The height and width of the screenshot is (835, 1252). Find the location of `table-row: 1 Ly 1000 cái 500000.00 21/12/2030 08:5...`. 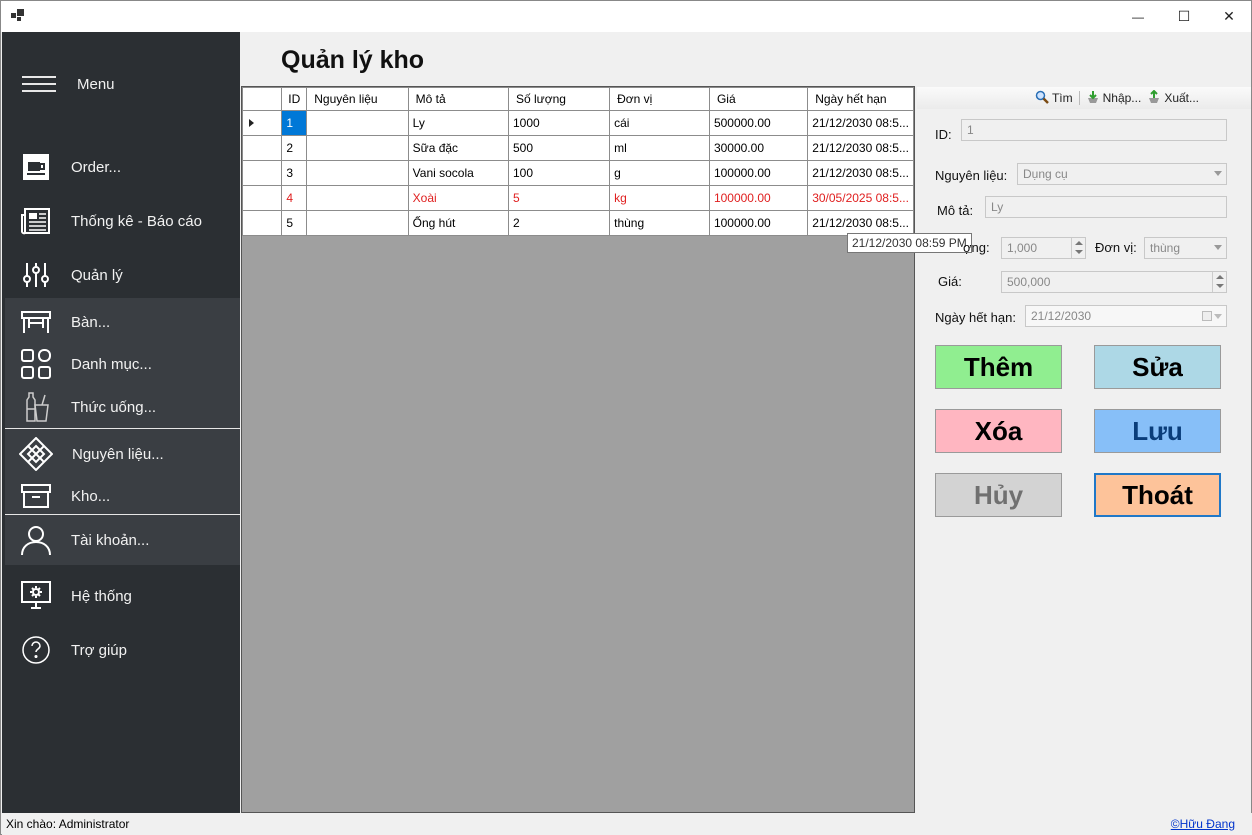

table-row: 1 Ly 1000 cái 500000.00 21/12/2030 08:5... is located at coordinates (577, 123).